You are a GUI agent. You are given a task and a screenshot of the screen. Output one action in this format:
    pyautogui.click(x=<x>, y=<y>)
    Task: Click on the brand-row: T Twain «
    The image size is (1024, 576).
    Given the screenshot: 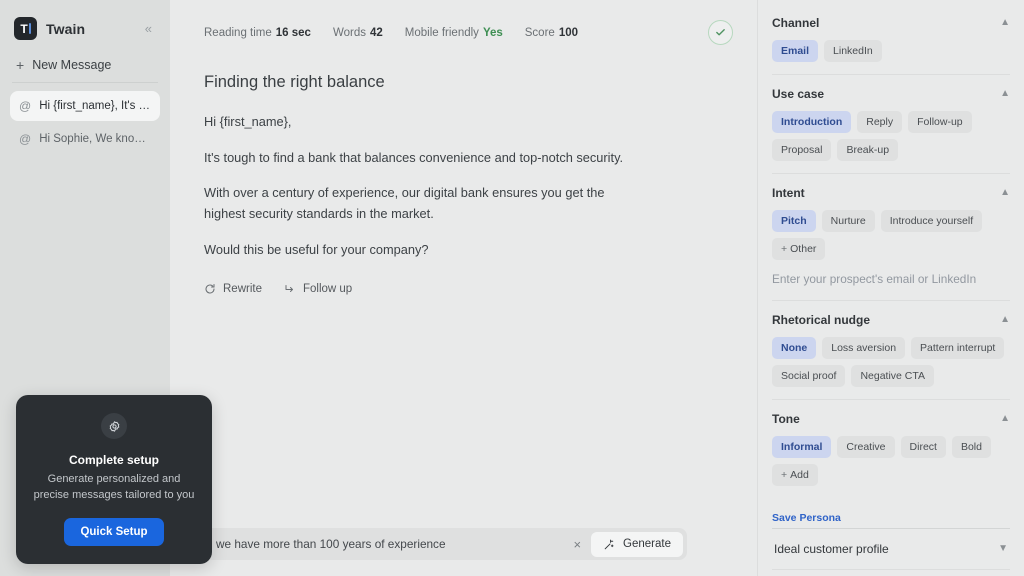 What is the action you would take?
    pyautogui.click(x=85, y=26)
    